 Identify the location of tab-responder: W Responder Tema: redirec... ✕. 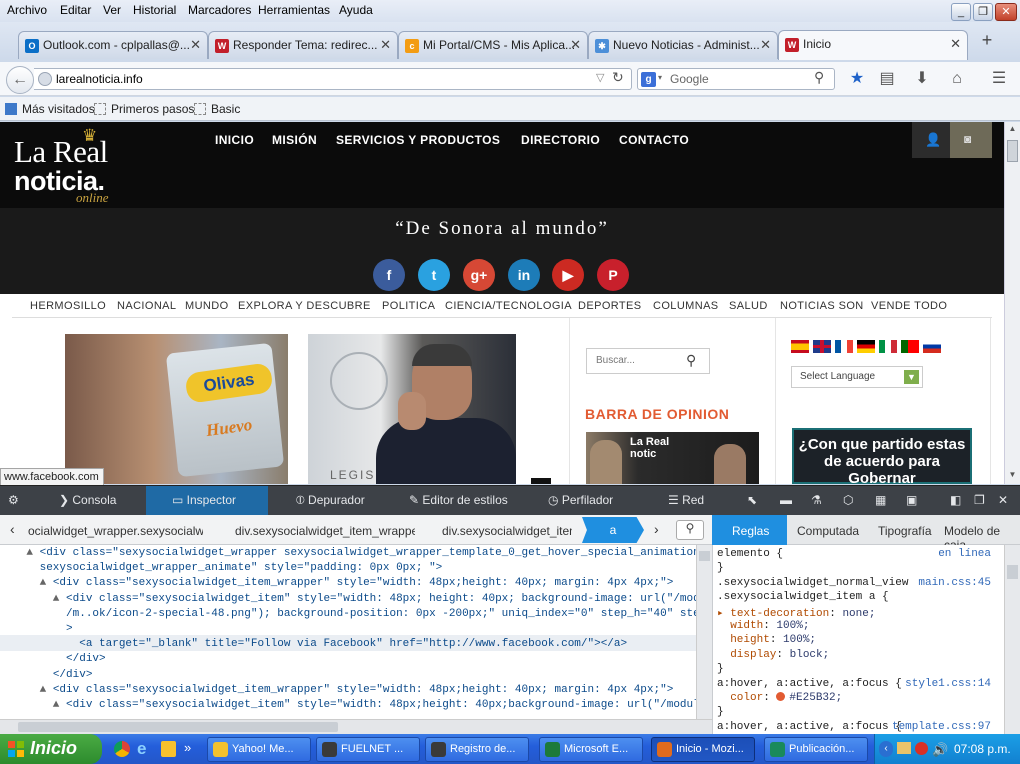
(303, 45).